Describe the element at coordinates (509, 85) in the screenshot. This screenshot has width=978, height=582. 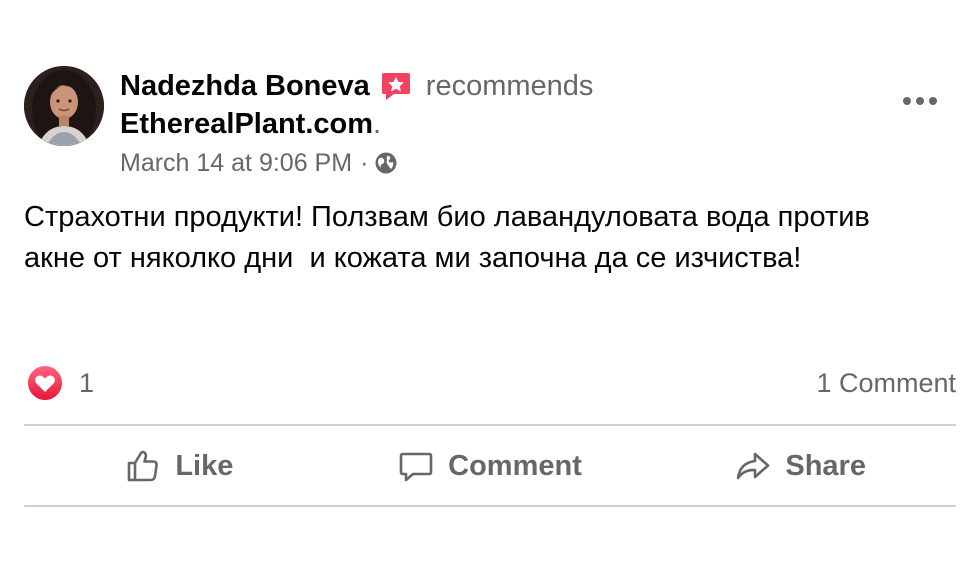
I see `recommends-label: recommends` at that location.